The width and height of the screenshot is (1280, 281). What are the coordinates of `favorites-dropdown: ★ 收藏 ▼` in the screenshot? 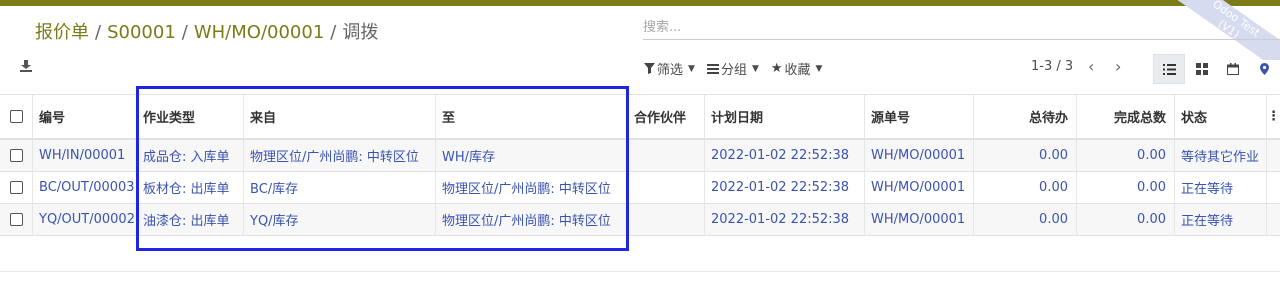 It's located at (797, 68).